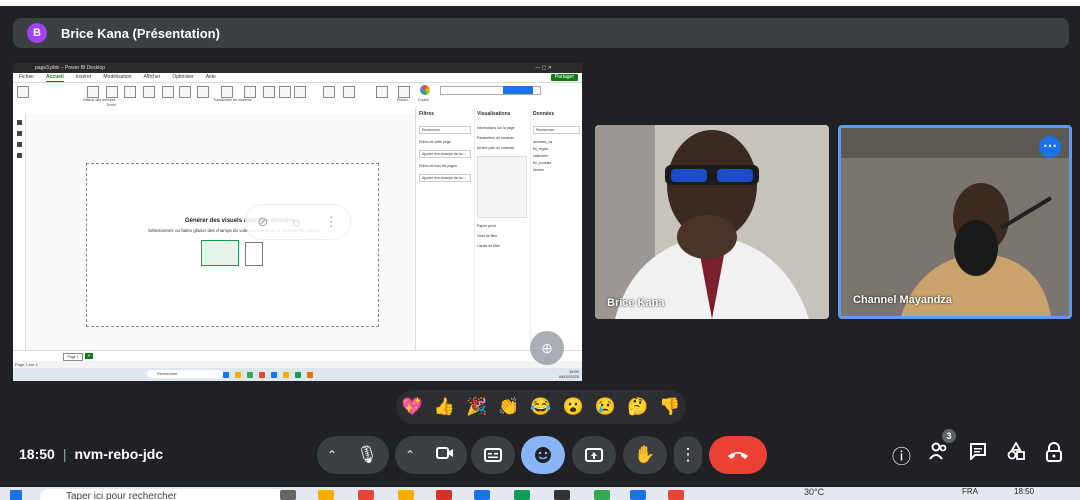 This screenshot has width=1080, height=500. I want to click on chat-icon, so click(978, 454).